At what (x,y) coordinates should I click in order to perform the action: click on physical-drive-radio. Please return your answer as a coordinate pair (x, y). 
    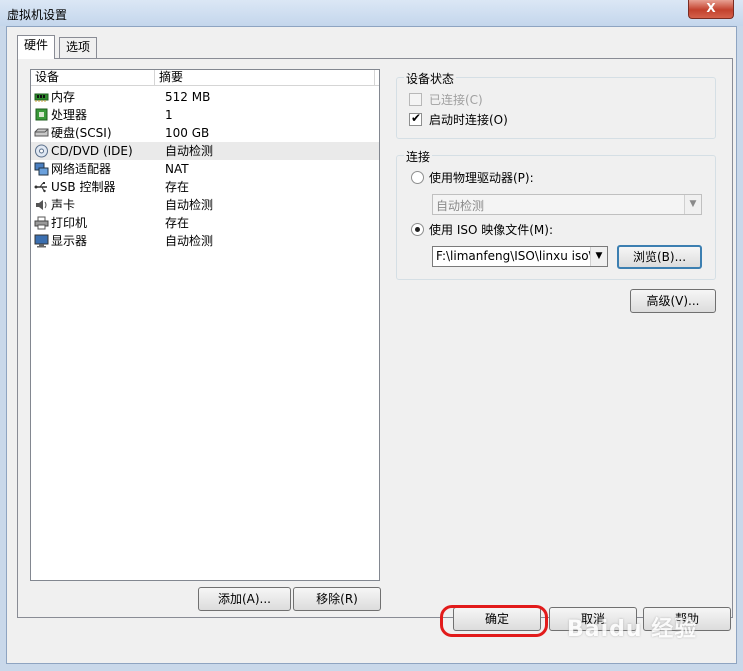
    Looking at the image, I should click on (417, 177).